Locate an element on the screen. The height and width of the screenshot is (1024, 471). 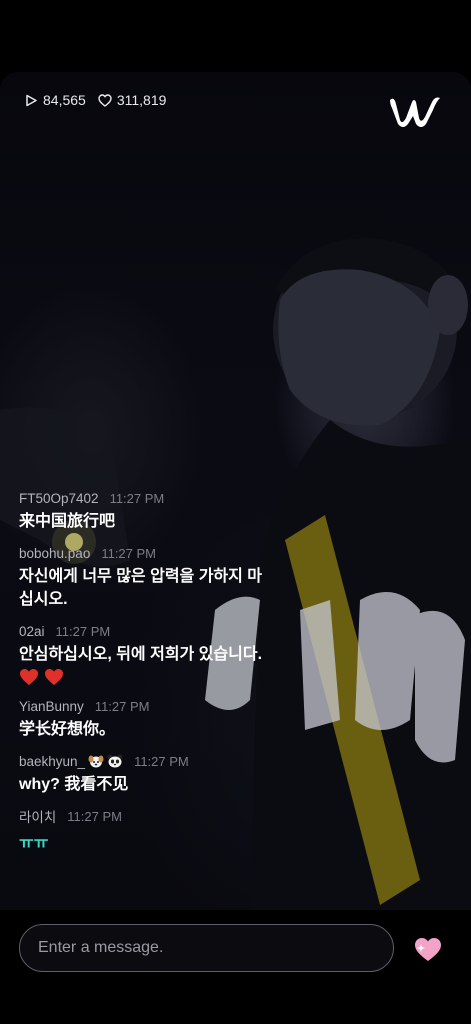
chat-username: 라이치 is located at coordinates (37, 816).